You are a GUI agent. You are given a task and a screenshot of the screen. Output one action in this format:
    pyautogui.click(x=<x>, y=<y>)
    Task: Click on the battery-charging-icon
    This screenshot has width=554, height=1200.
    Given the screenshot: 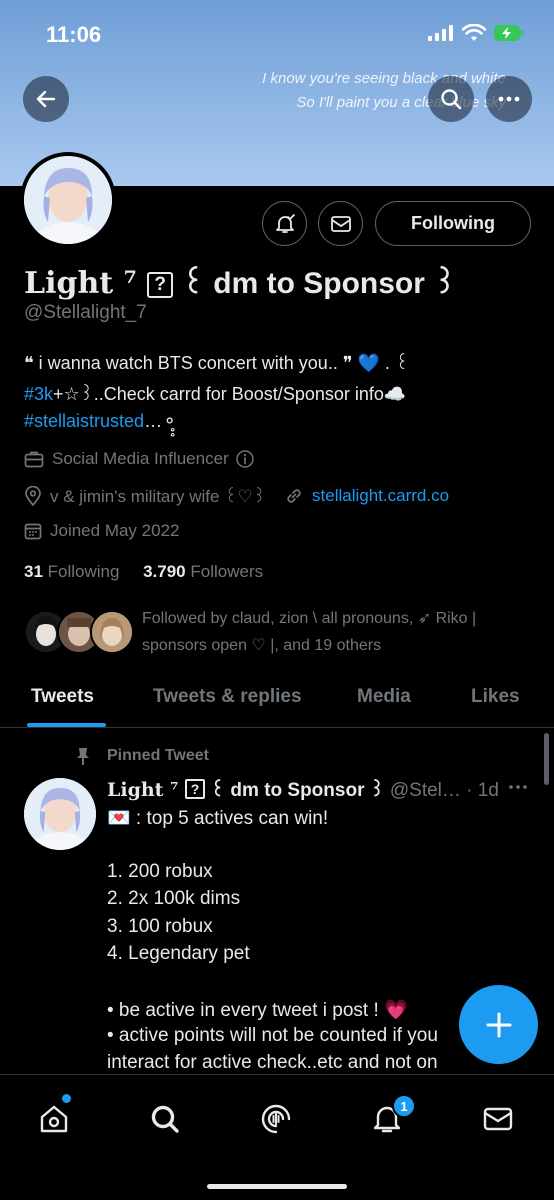 What is the action you would take?
    pyautogui.click(x=508, y=33)
    